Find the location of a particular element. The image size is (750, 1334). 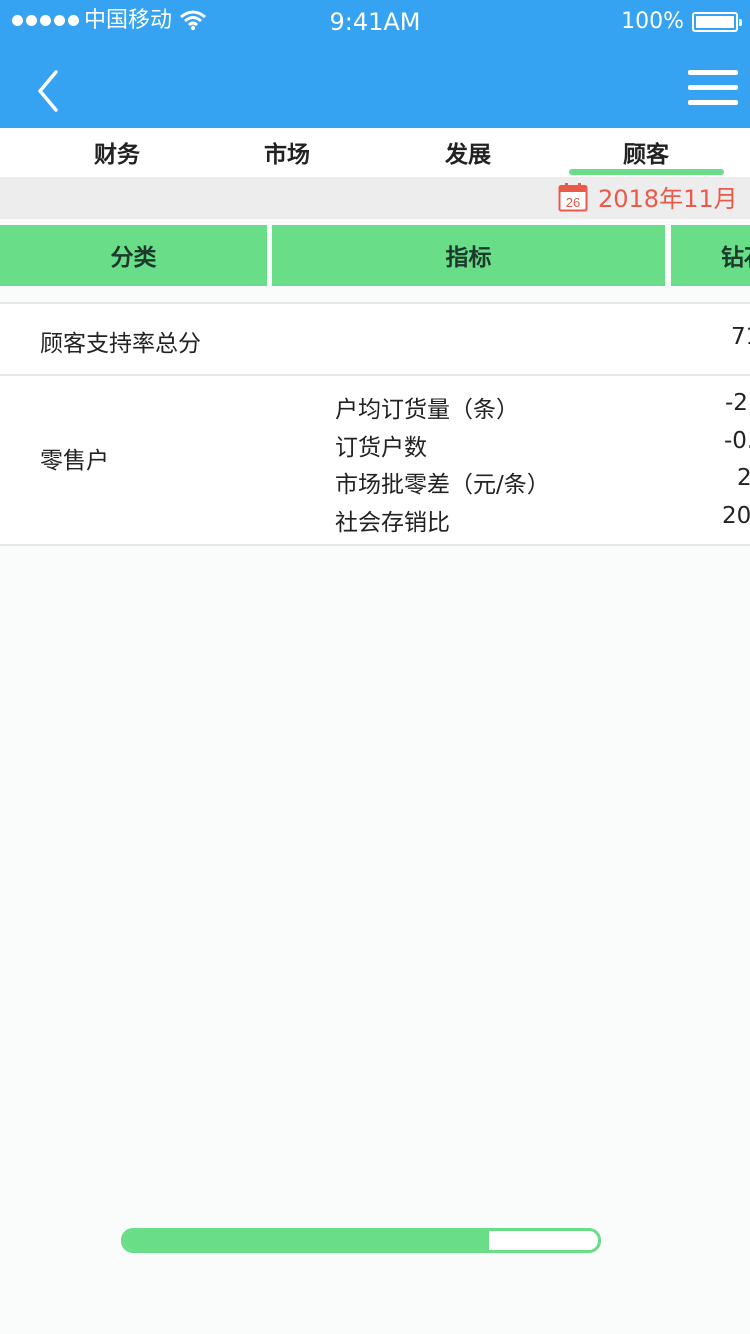

row-category: 零售户 is located at coordinates (74, 461).